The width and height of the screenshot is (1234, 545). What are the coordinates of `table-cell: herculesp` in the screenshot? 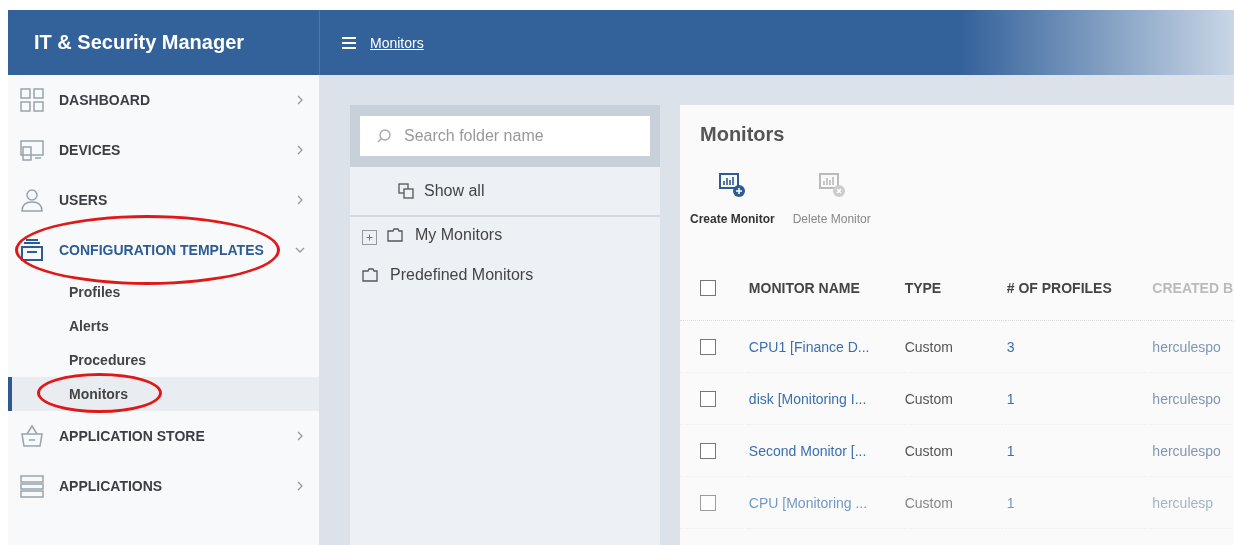 It's located at (1192, 502).